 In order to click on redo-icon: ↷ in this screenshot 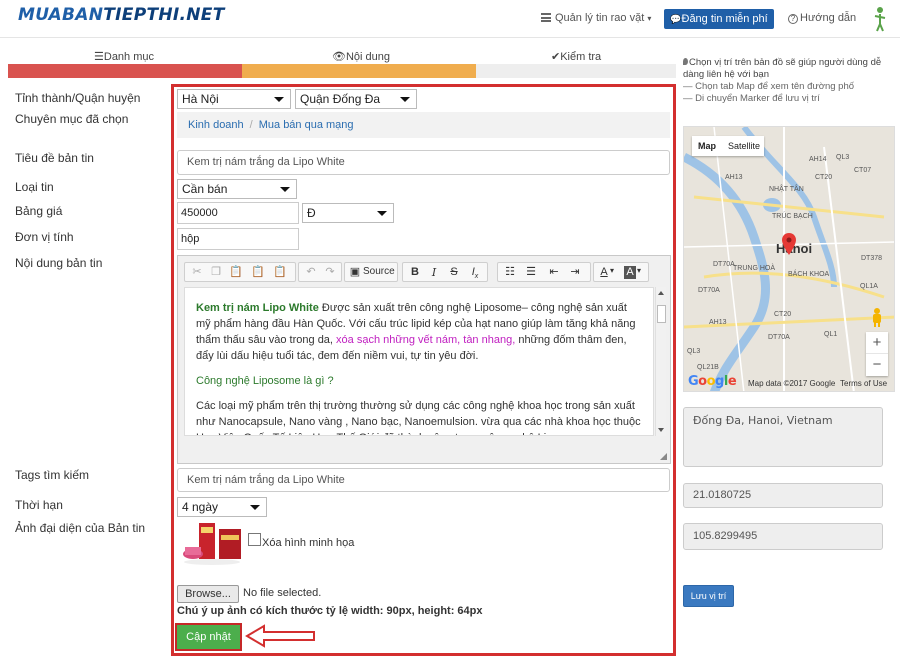, I will do `click(330, 272)`.